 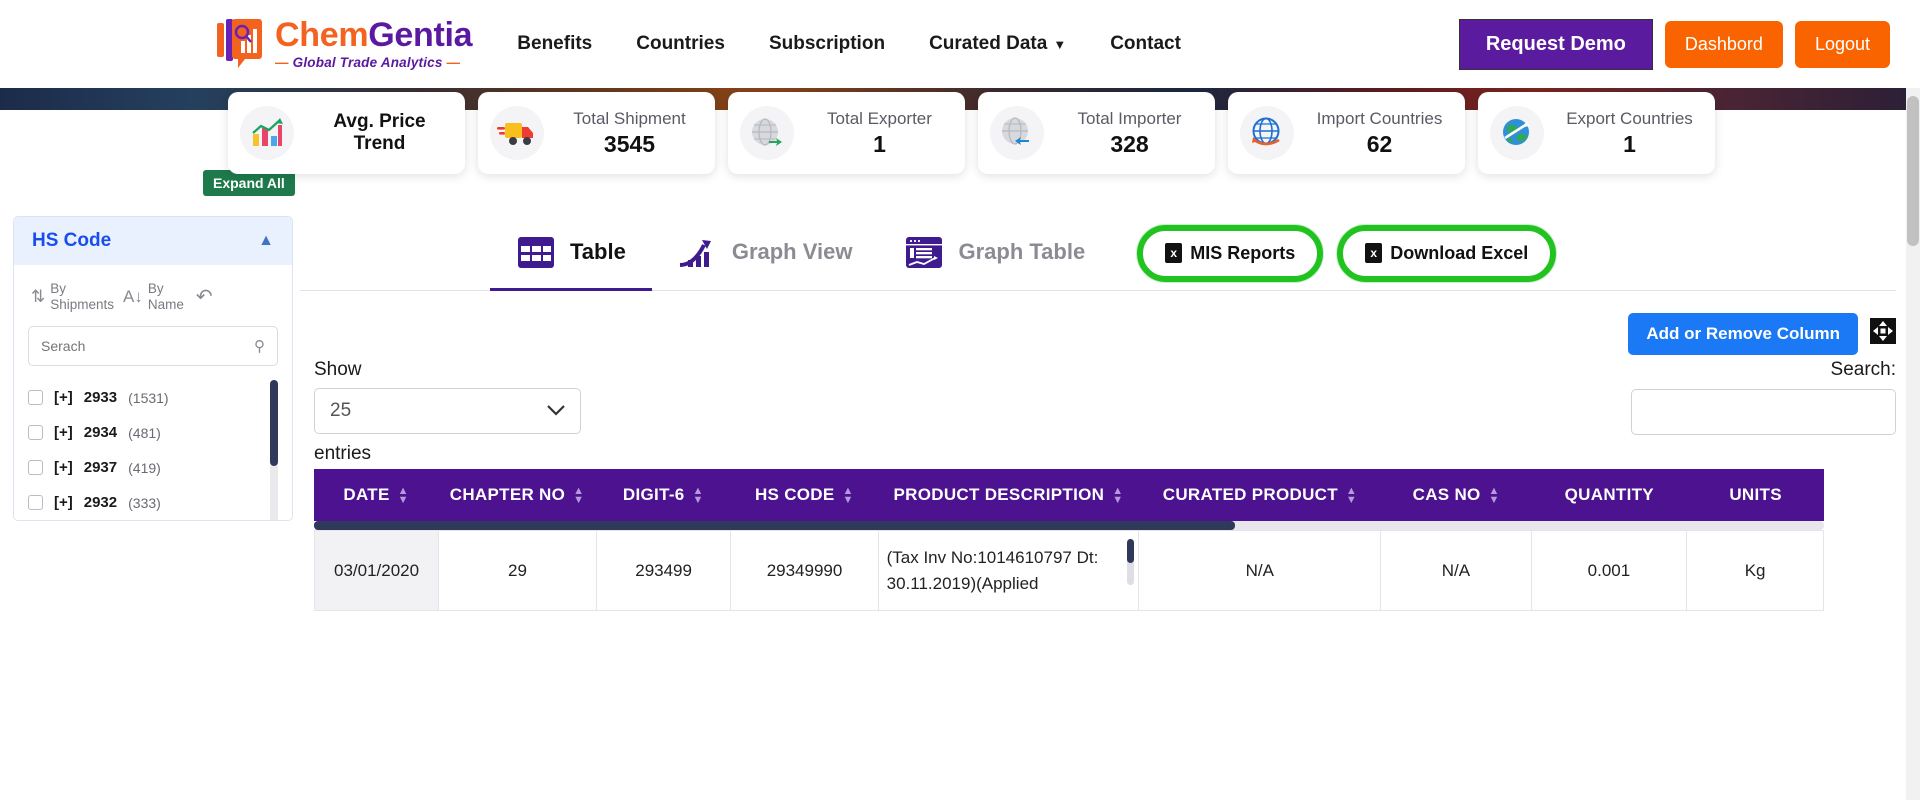 I want to click on stat-body: Avg. Price Trend, so click(x=379, y=133).